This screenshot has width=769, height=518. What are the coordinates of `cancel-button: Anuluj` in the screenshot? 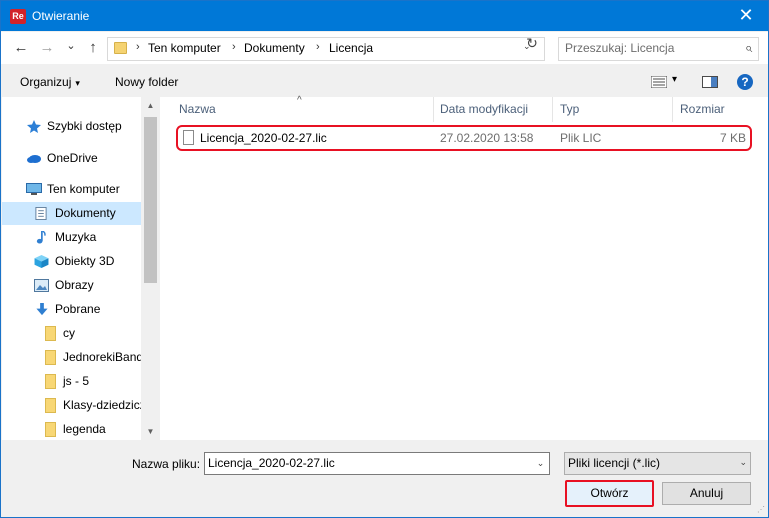 It's located at (706, 493).